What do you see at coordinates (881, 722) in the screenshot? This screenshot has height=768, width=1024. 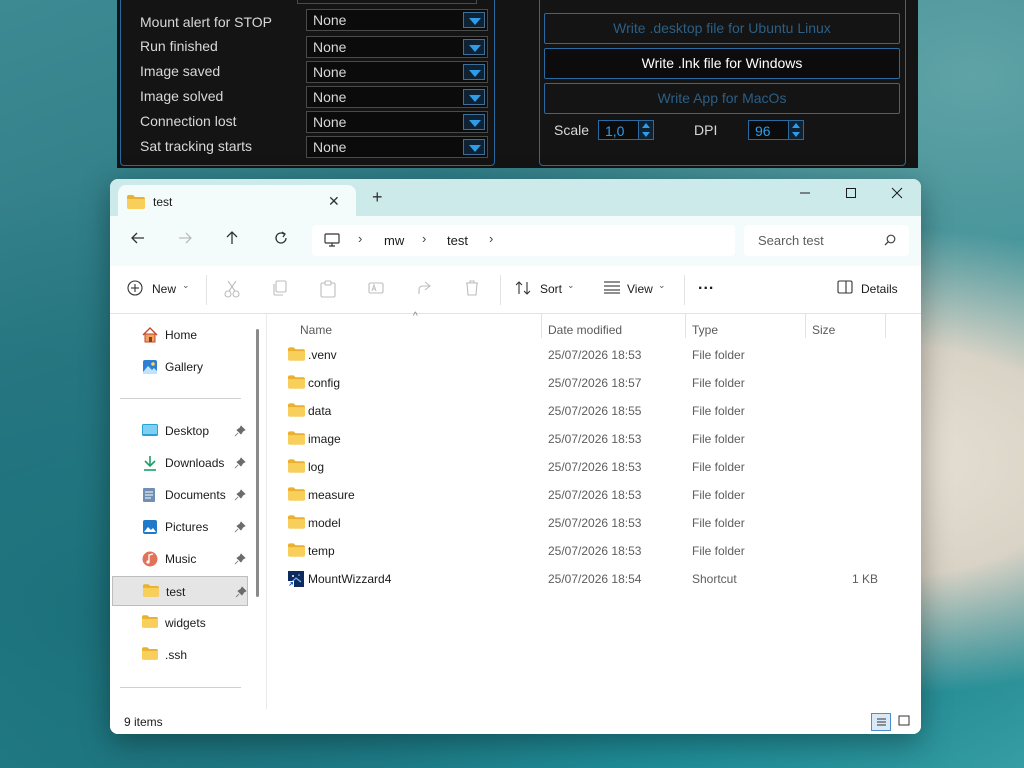 I see `details-view-button` at bounding box center [881, 722].